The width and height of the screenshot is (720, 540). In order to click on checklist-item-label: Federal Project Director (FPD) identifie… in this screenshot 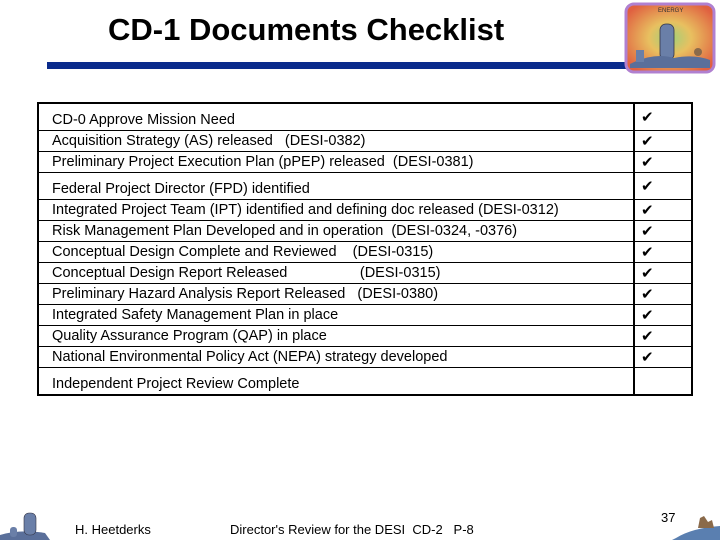, I will do `click(336, 186)`.